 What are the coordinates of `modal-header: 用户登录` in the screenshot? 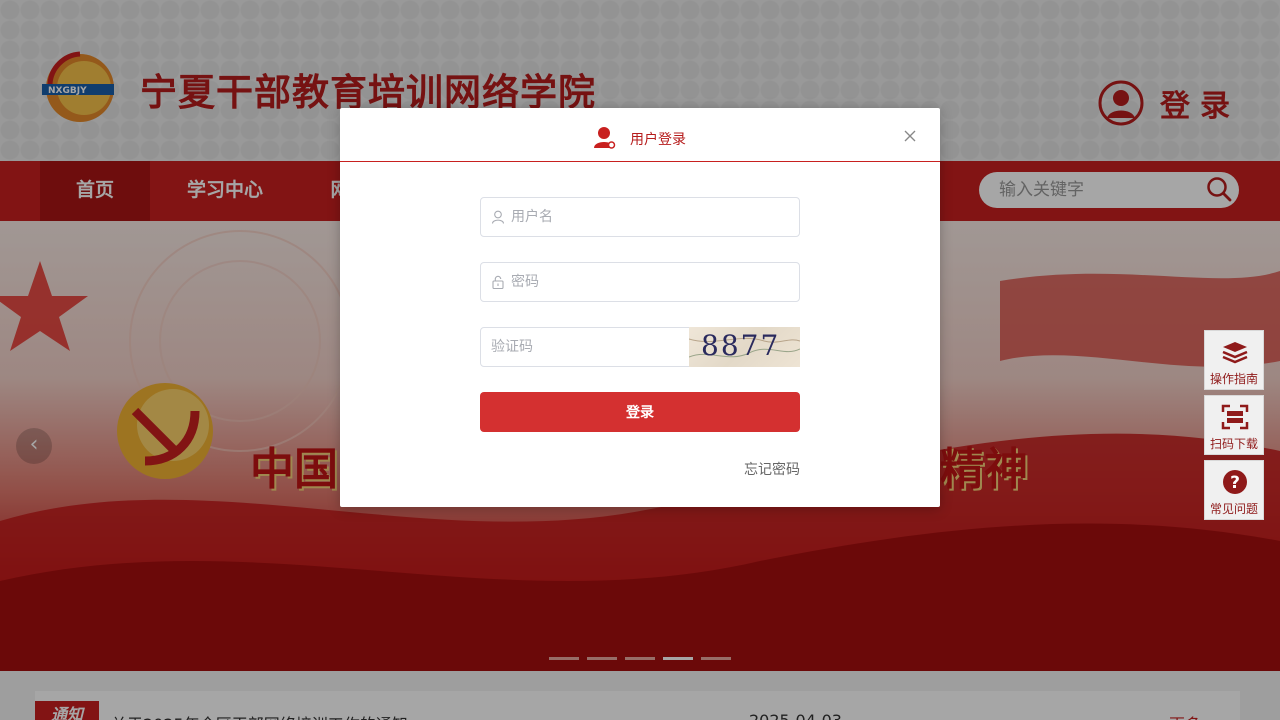 It's located at (640, 135).